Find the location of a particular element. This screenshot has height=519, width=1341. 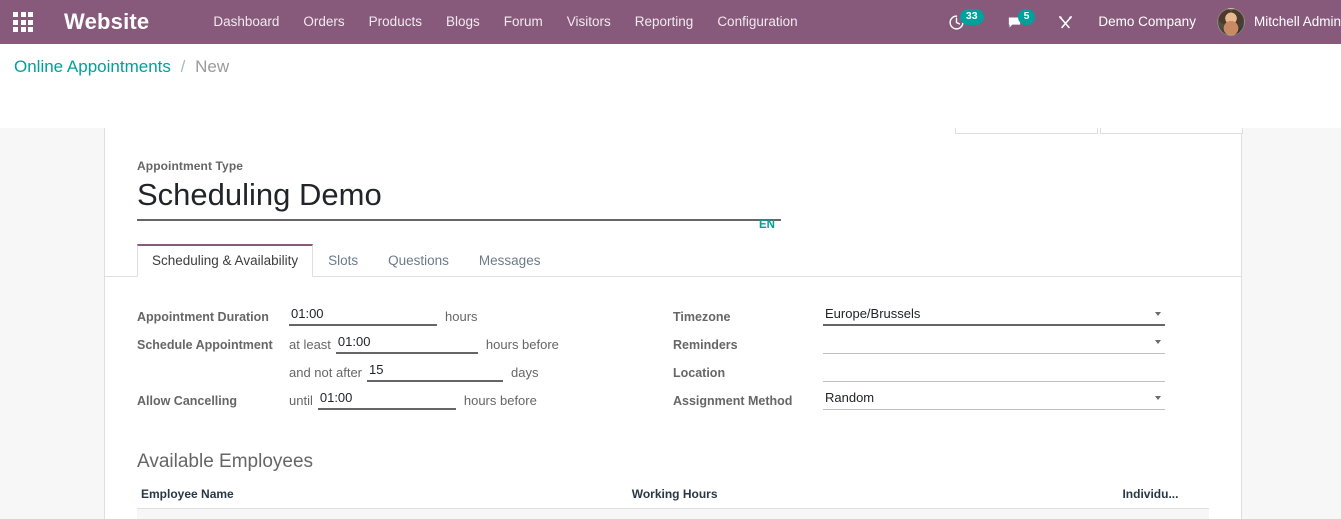

breadcrumb: Online Appointments / New is located at coordinates (121, 67).